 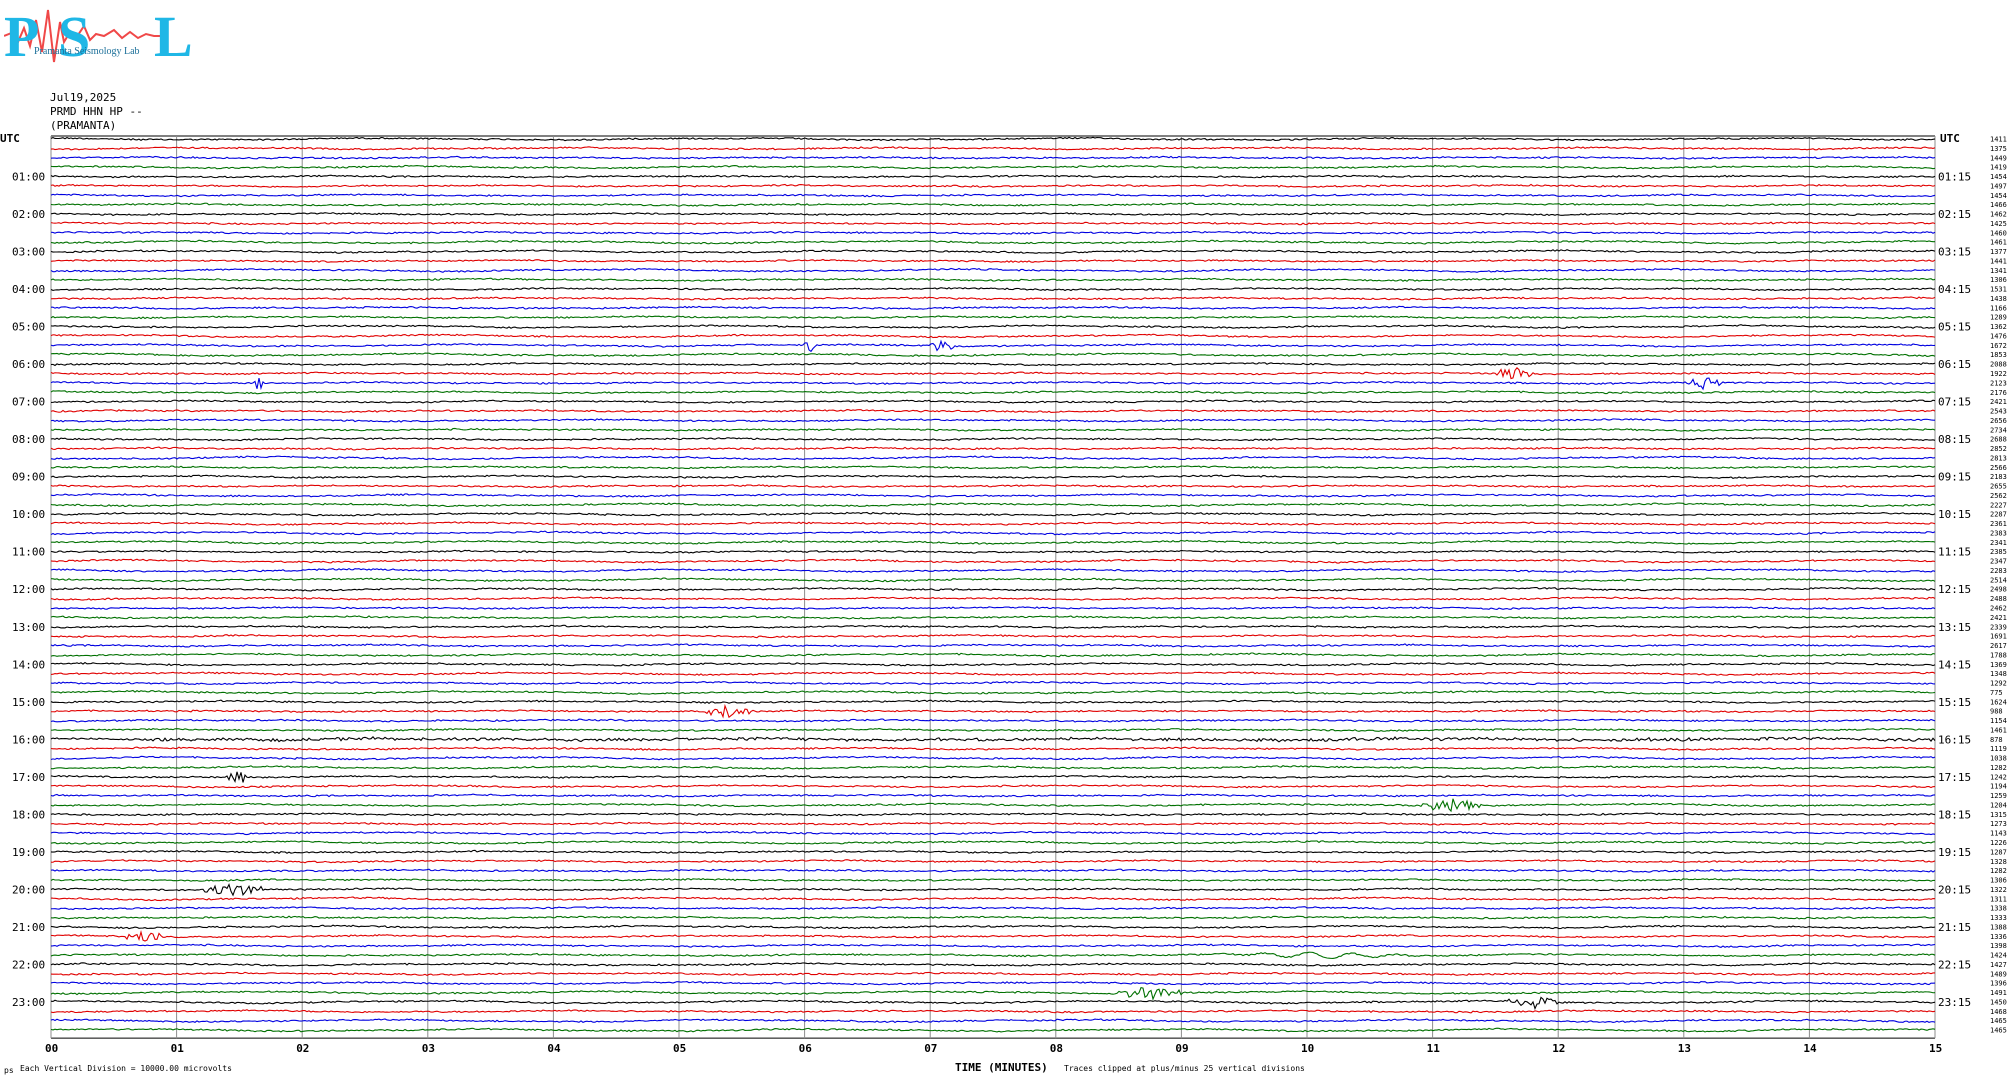 I want to click on trace-value: 2688, so click(x=1998, y=440).